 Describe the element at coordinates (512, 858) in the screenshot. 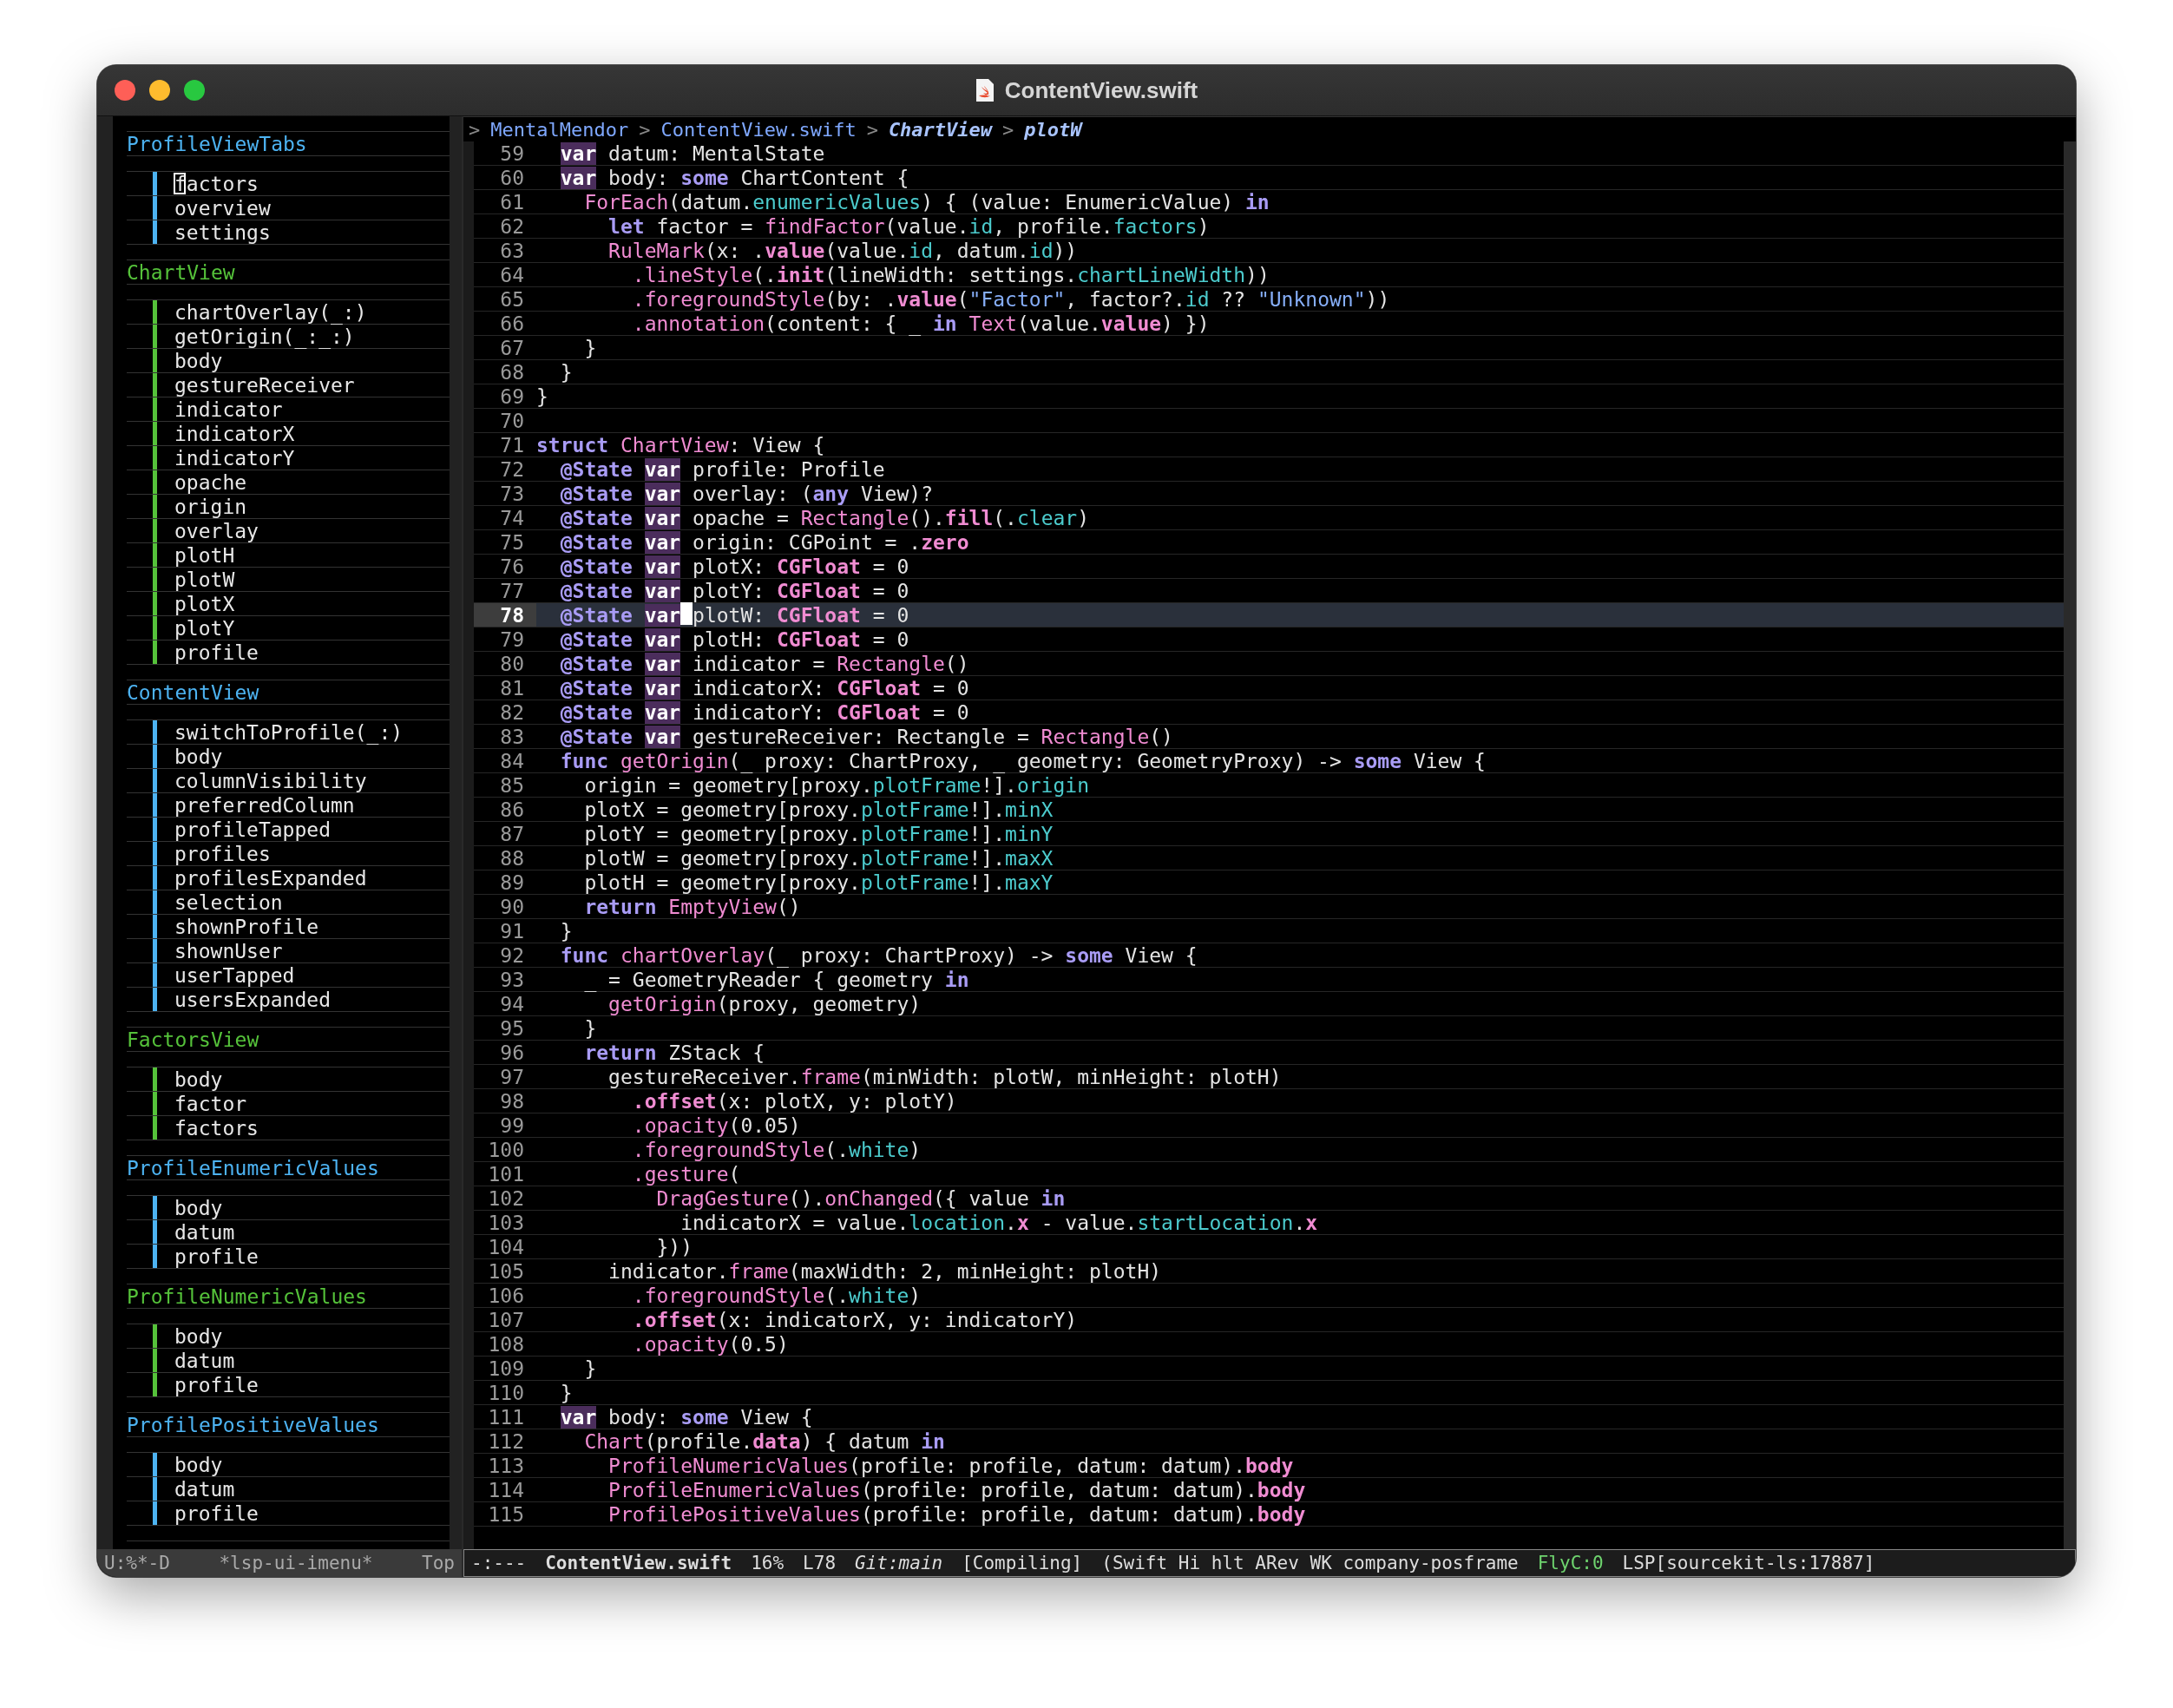

I see `line-number: 88` at that location.